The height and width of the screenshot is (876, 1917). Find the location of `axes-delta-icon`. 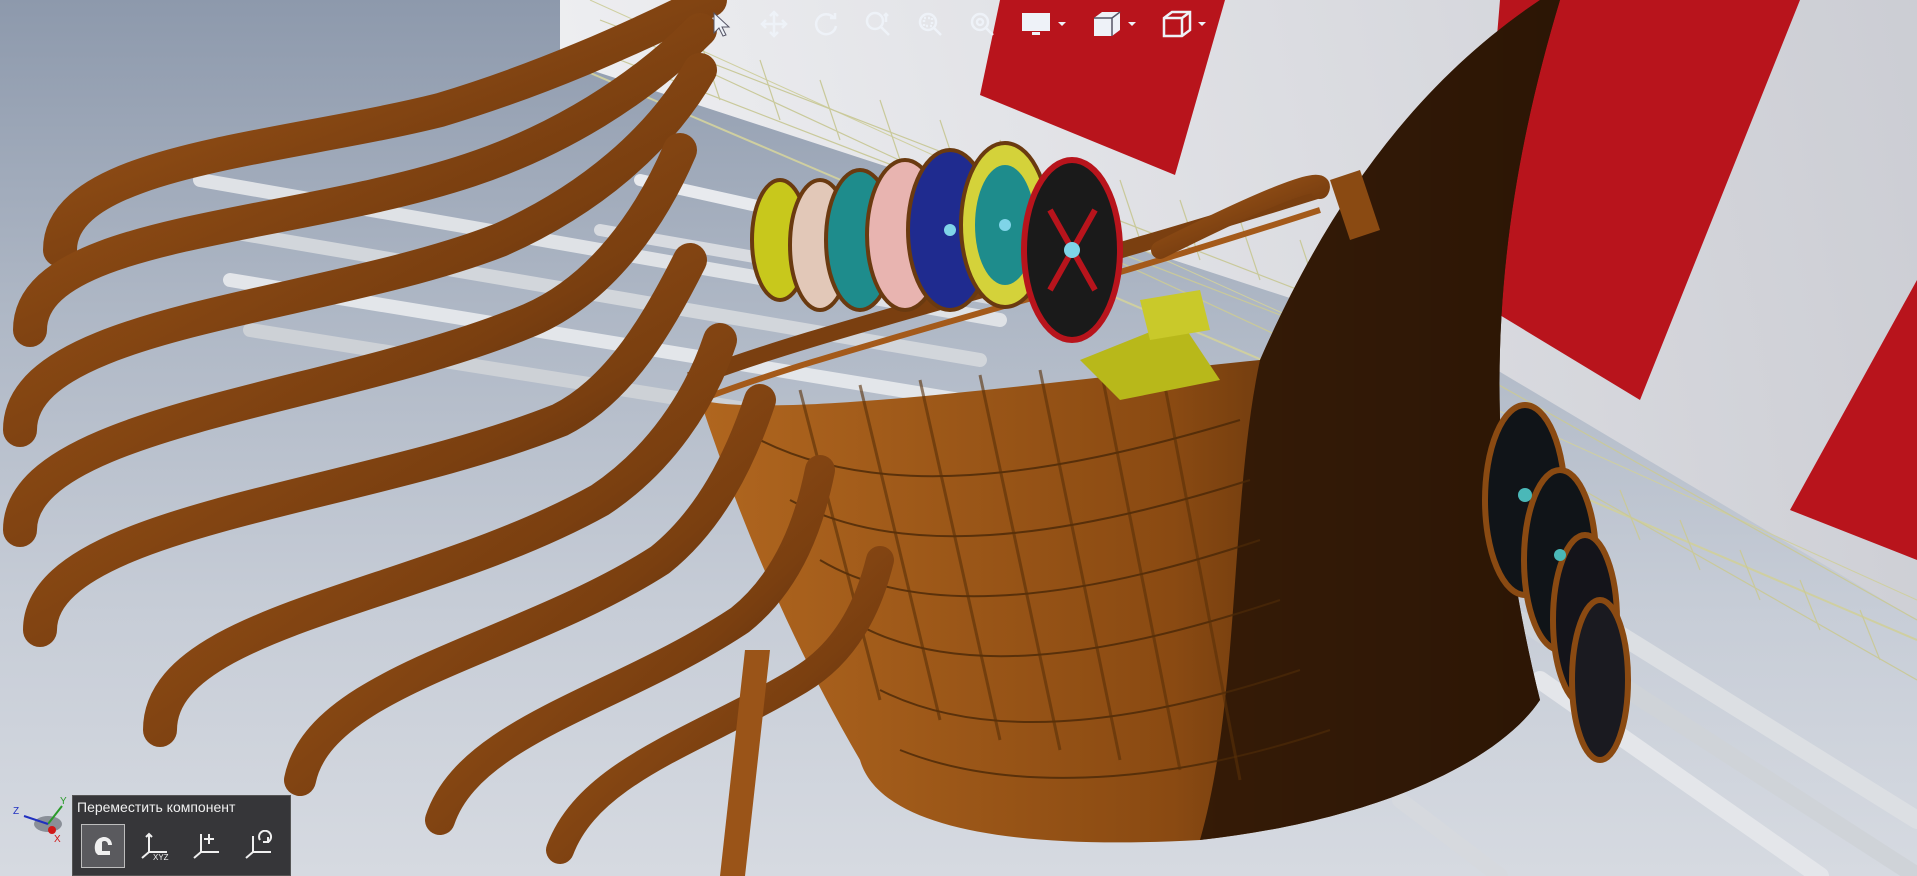

axes-delta-icon is located at coordinates (206, 846).